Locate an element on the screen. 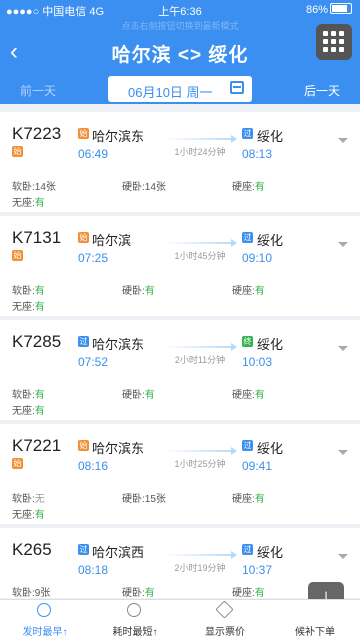  departure-time: 07:52 is located at coordinates (93, 362).